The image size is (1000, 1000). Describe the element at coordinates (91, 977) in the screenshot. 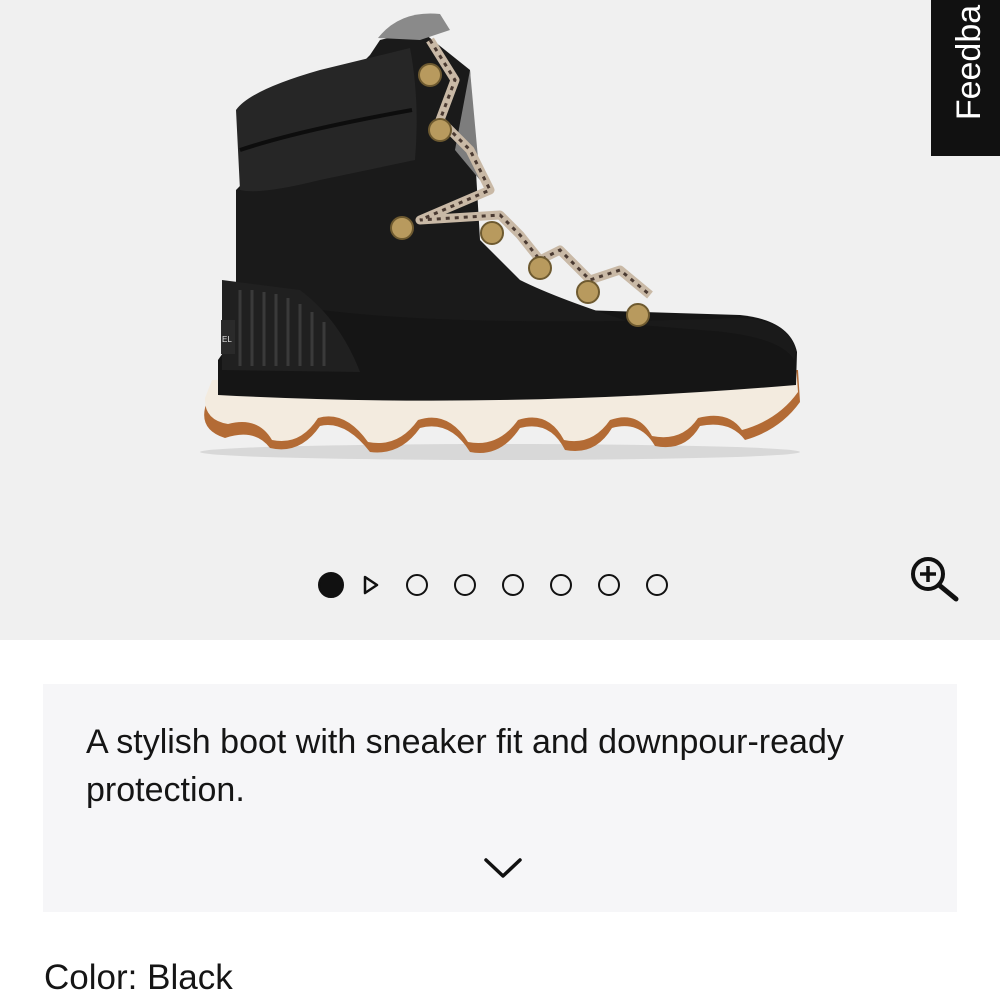

I see `color-label: Color:` at that location.